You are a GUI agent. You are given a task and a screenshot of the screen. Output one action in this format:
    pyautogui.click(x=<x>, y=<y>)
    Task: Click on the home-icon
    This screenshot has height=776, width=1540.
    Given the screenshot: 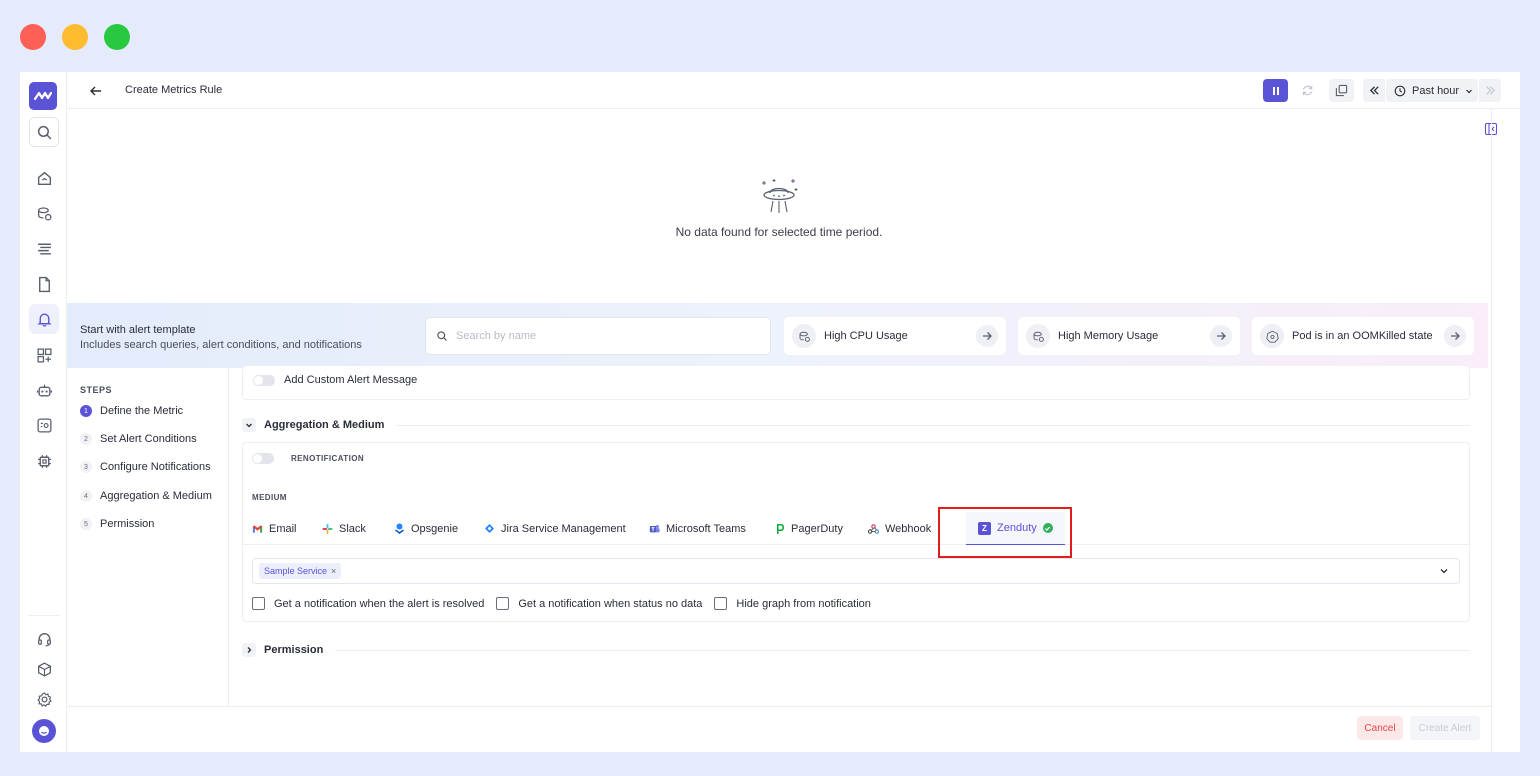 What is the action you would take?
    pyautogui.click(x=44, y=178)
    